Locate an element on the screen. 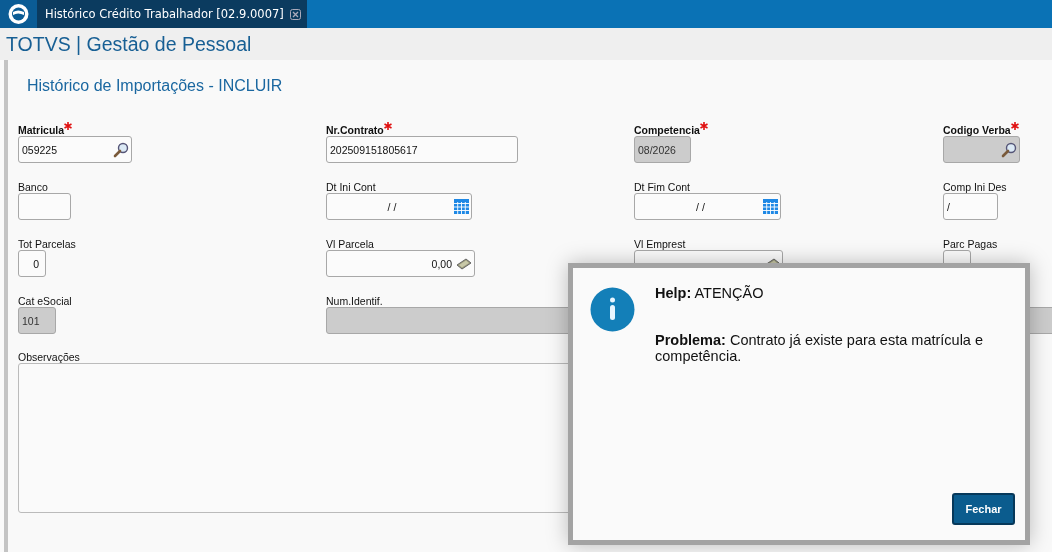 The width and height of the screenshot is (1052, 552). field-label: Tot Parcelas is located at coordinates (47, 244).